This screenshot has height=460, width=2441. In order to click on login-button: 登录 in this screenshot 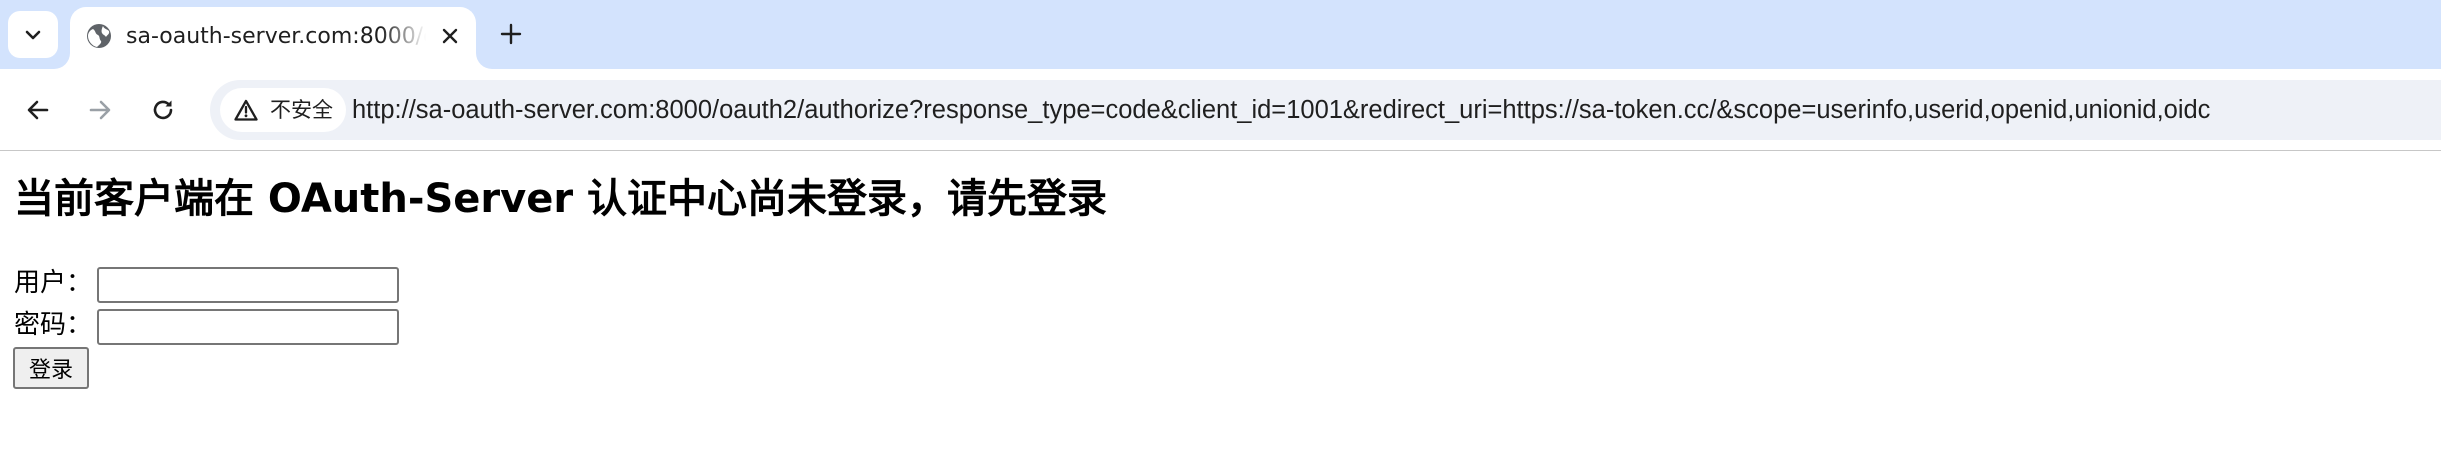, I will do `click(51, 368)`.